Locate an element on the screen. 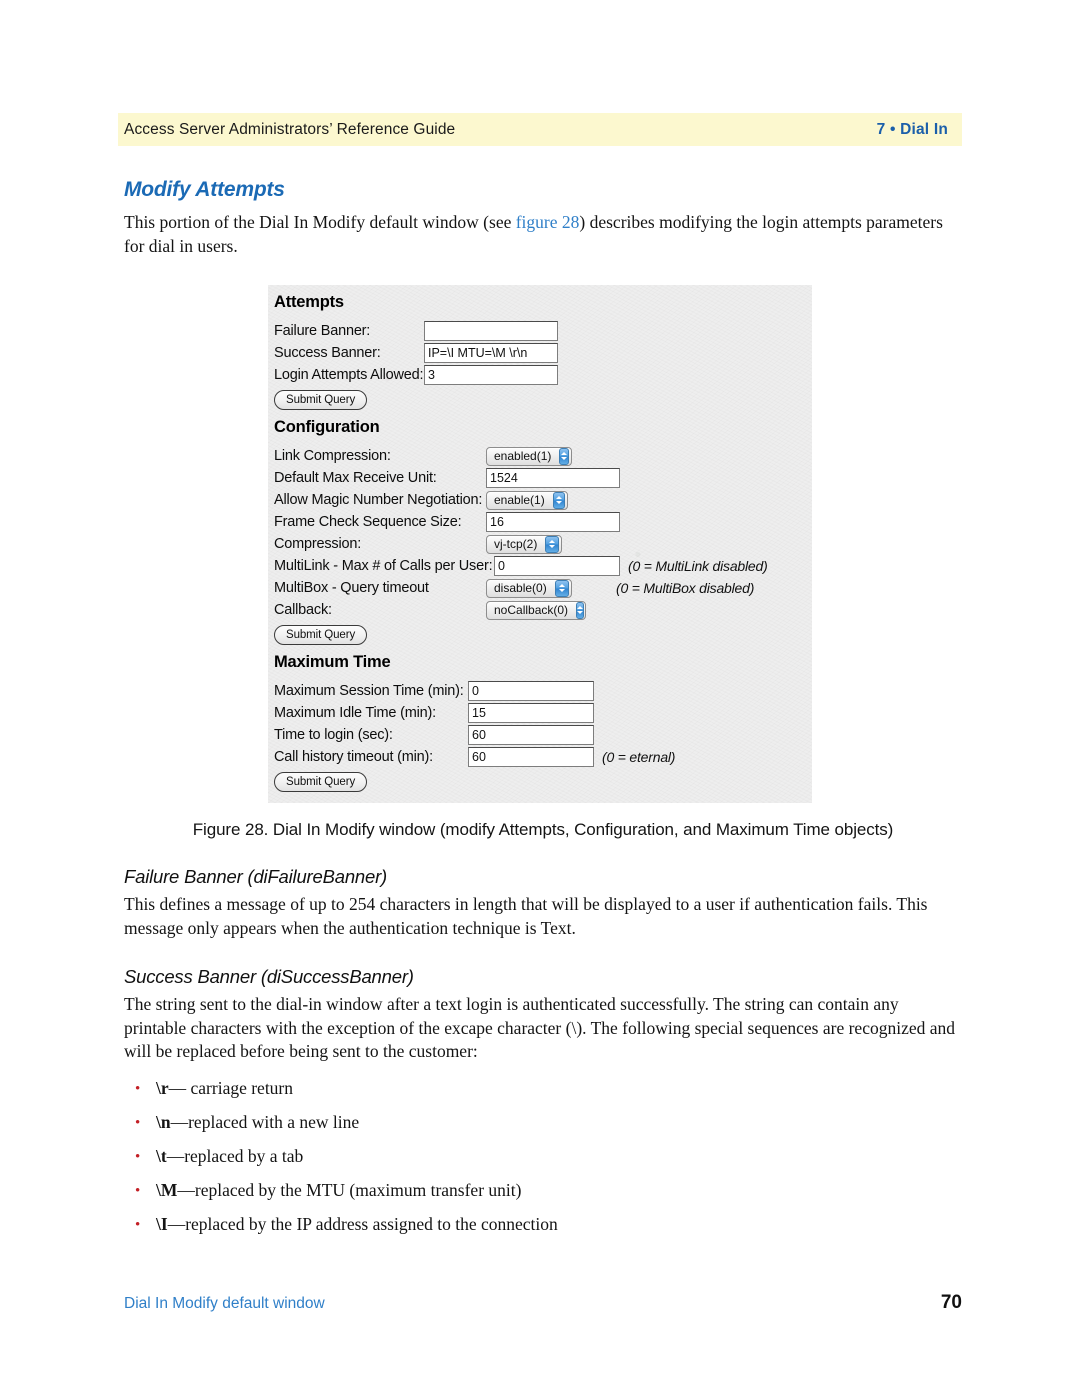 This screenshot has width=1080, height=1397. subsection-title-failure-banner: Failure Banner (diFailureBanner) is located at coordinates (256, 876).